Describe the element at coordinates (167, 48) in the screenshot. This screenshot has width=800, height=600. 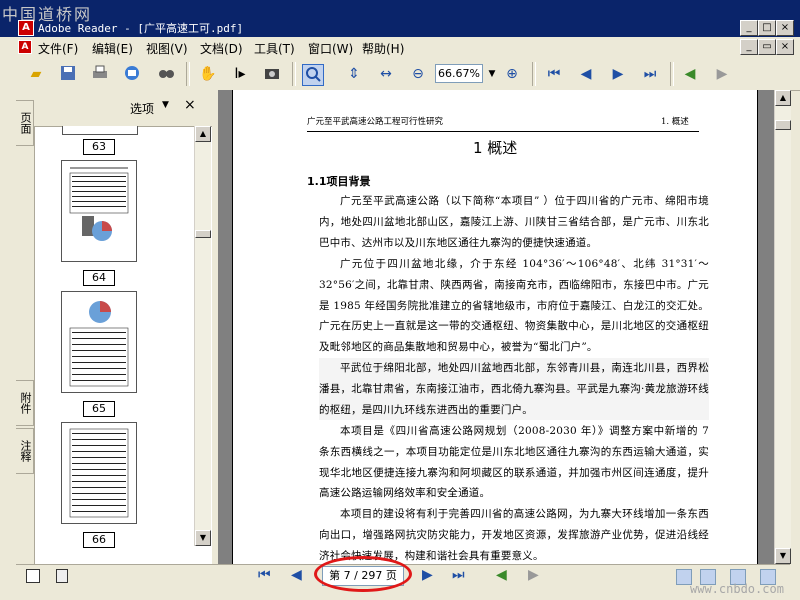
I see `menu-view: 视图(V)` at that location.